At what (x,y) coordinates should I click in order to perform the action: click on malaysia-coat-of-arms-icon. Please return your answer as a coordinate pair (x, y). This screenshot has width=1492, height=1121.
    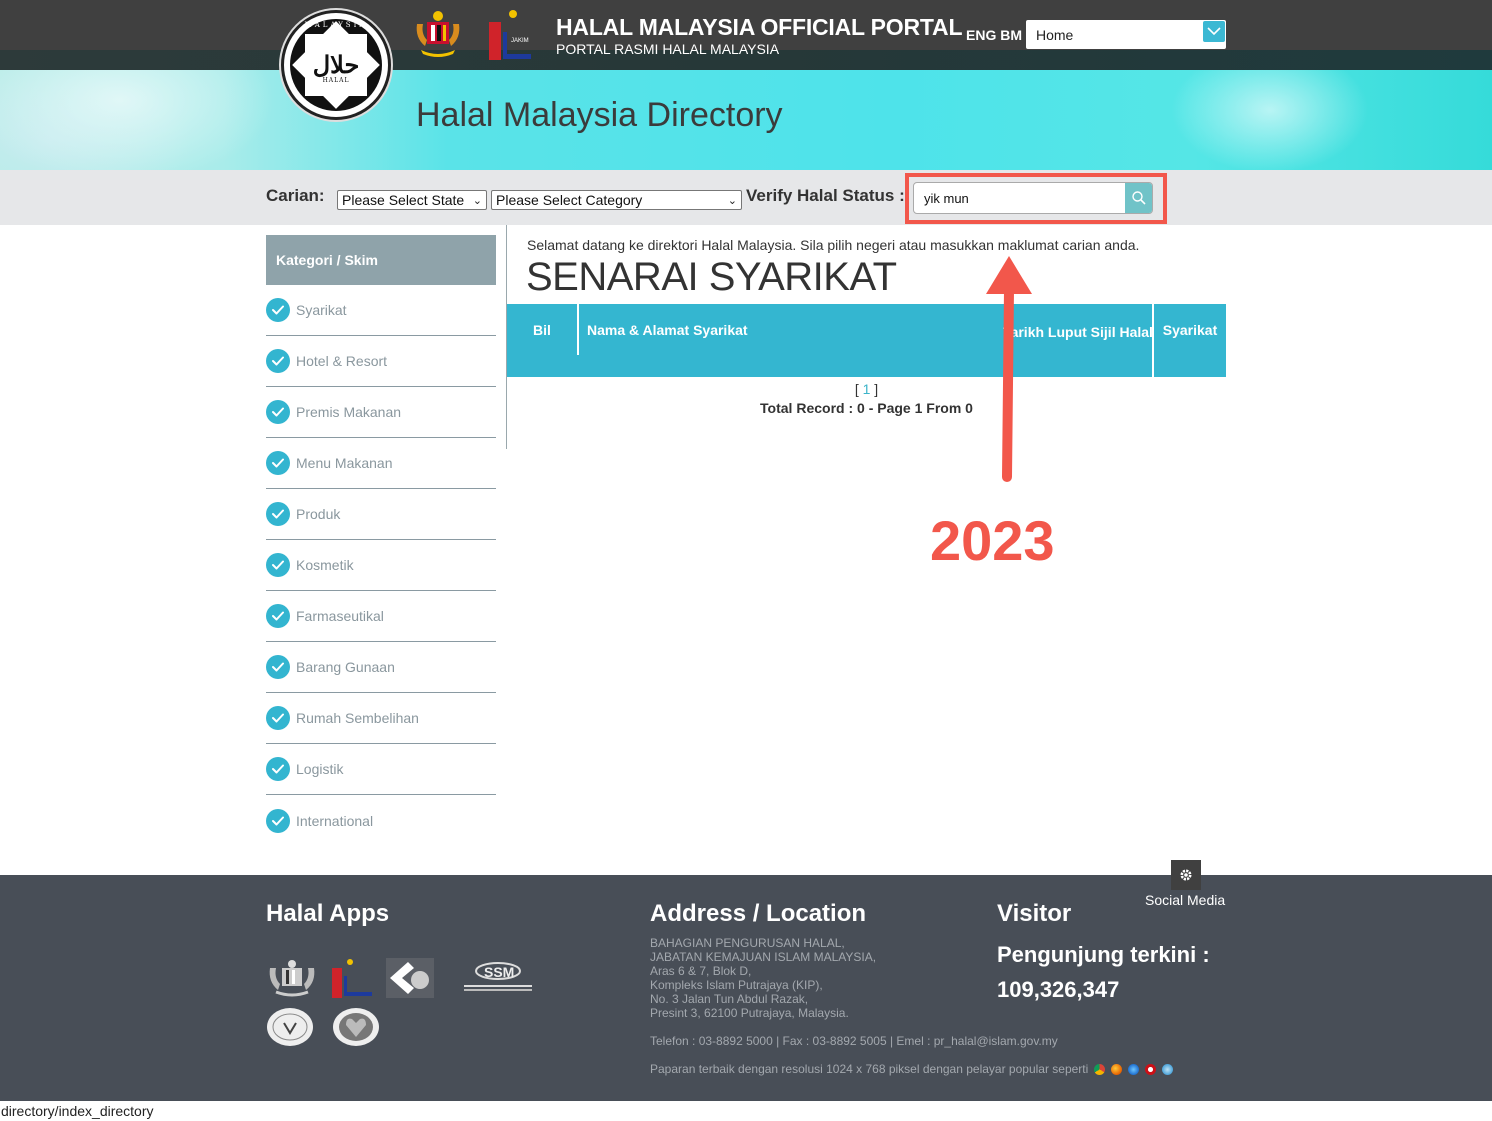
    Looking at the image, I should click on (438, 34).